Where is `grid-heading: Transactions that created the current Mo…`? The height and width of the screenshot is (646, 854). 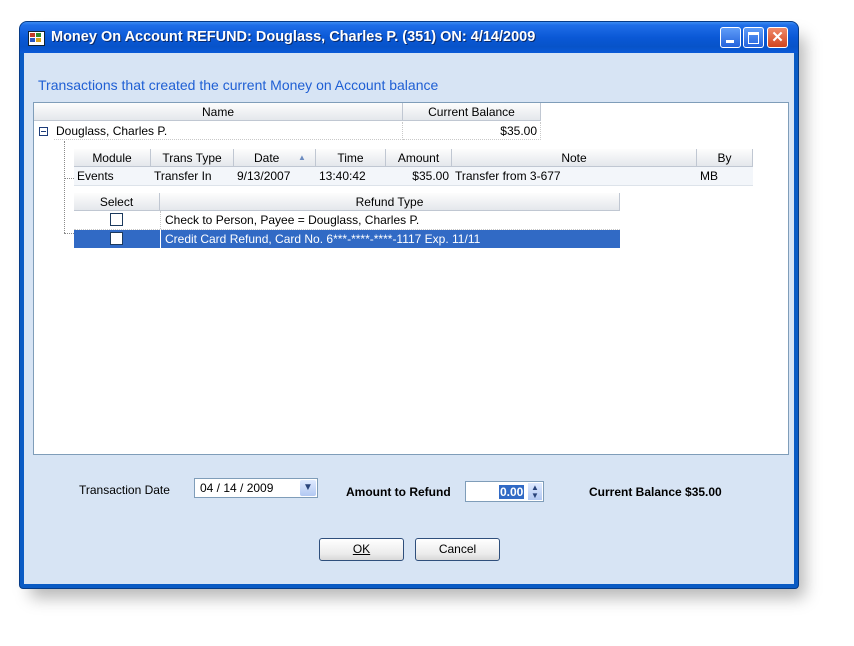
grid-heading: Transactions that created the current Mo… is located at coordinates (238, 85).